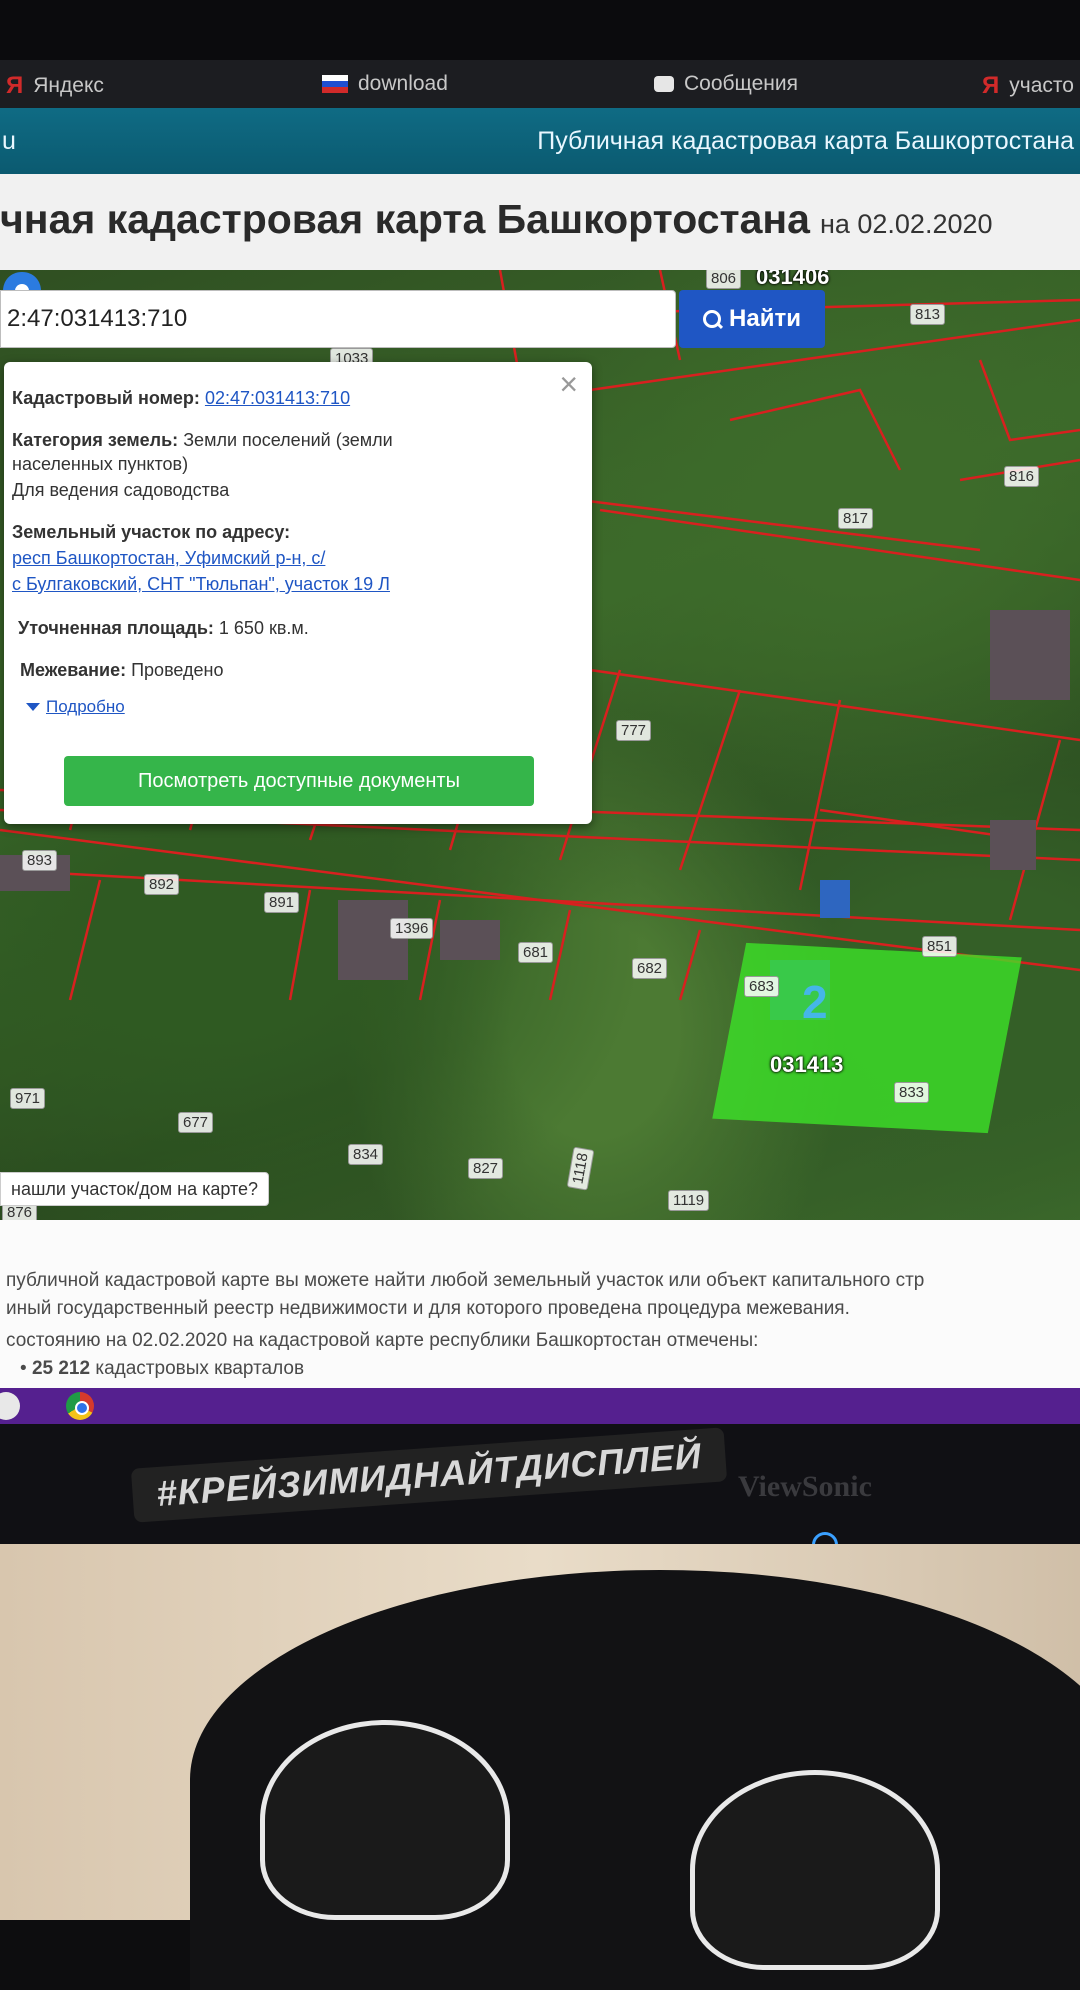 This screenshot has height=1990, width=1080. What do you see at coordinates (277, 398) in the screenshot?
I see `cadastral-number-link: 02:47:031413:710` at bounding box center [277, 398].